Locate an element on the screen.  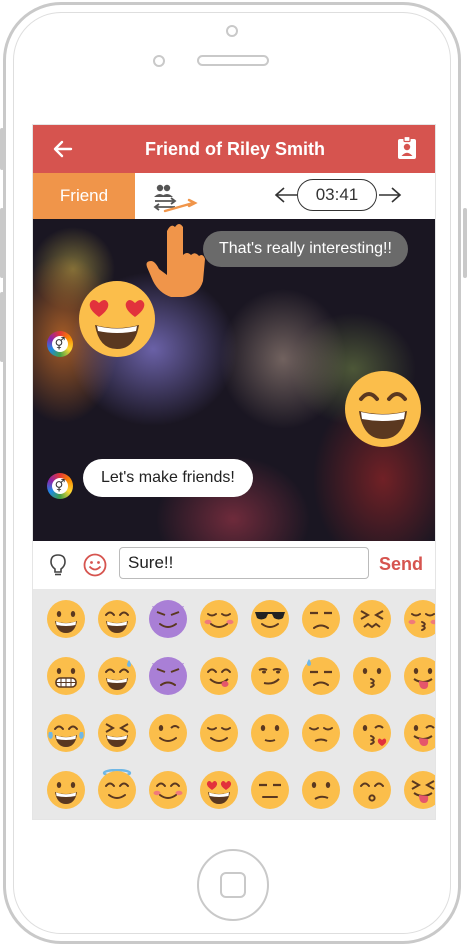
remote-user-avatar: ⚥ is located at coordinates (60, 344).